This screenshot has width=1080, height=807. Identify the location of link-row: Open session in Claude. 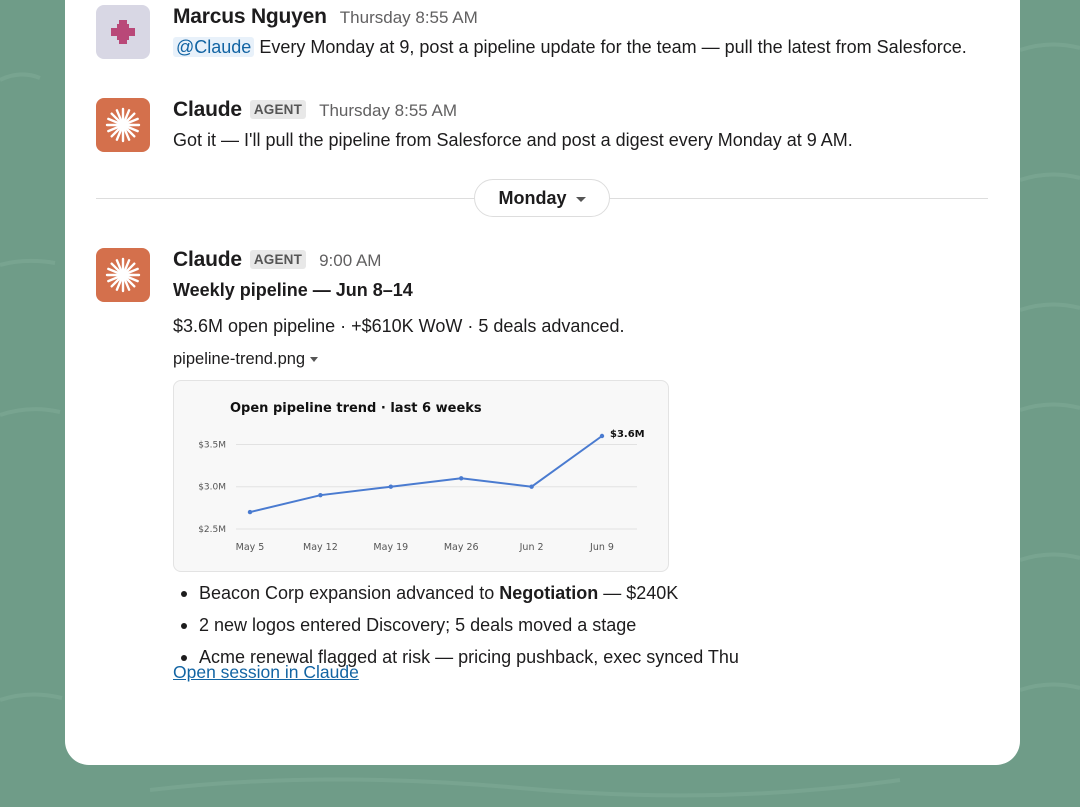
(266, 672).